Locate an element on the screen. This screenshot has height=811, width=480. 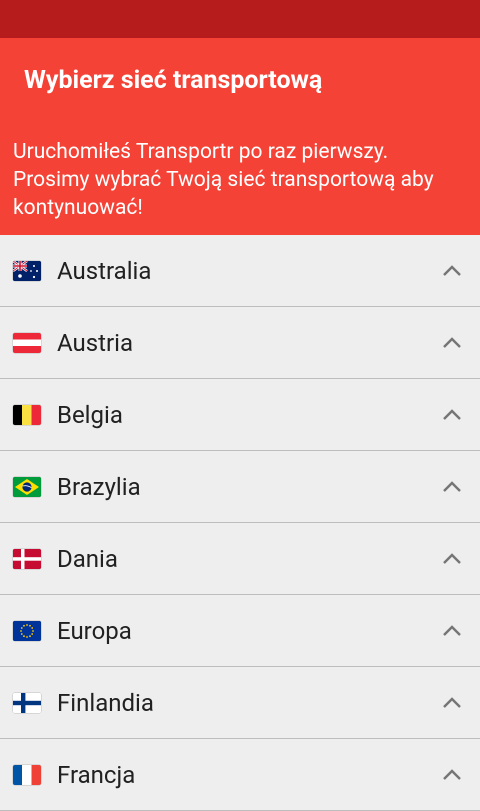
list-item-australia: Australia is located at coordinates (240, 271).